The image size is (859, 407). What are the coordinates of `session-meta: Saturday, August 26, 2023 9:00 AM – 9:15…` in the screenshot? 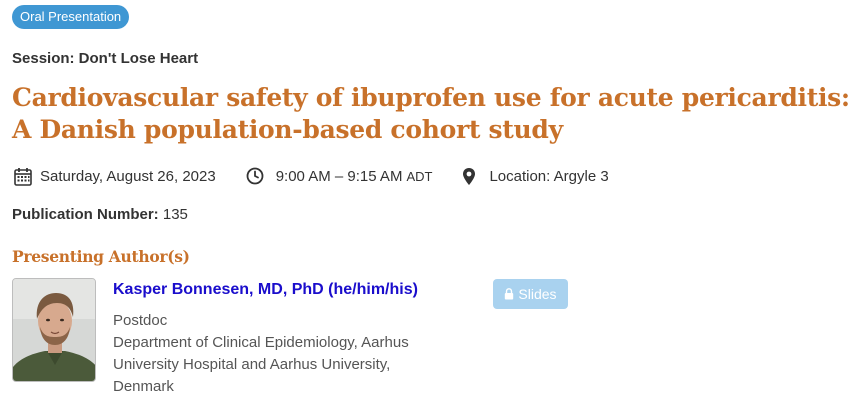 It's located at (311, 176).